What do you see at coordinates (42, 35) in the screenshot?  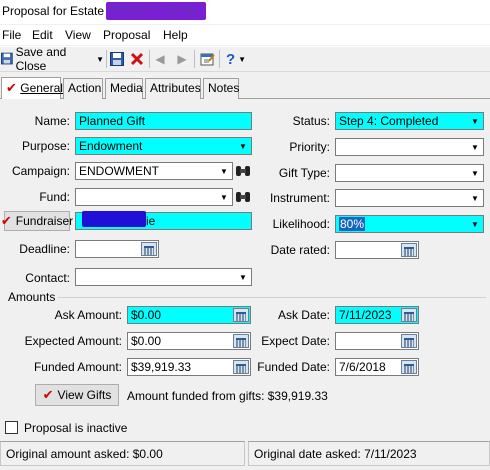 I see `menu-edit: Edit` at bounding box center [42, 35].